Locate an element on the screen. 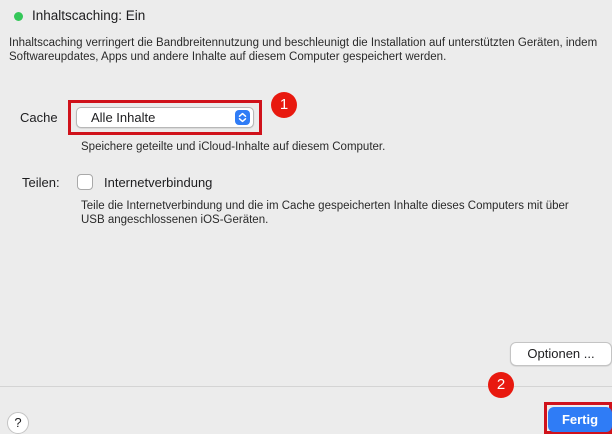 The height and width of the screenshot is (434, 612). footer-divider is located at coordinates (306, 386).